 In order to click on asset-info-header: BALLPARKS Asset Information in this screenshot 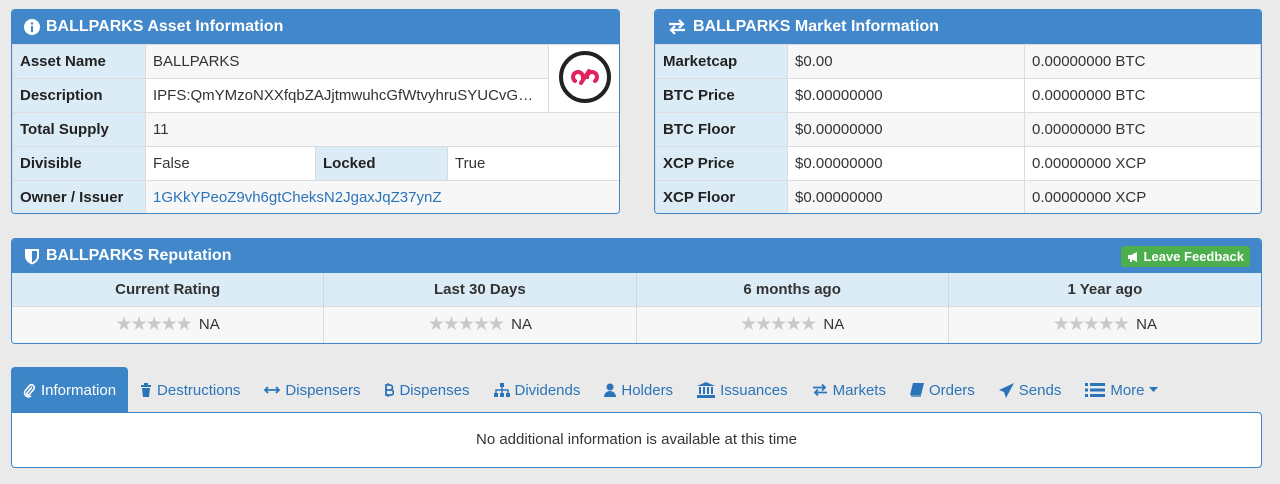, I will do `click(315, 27)`.